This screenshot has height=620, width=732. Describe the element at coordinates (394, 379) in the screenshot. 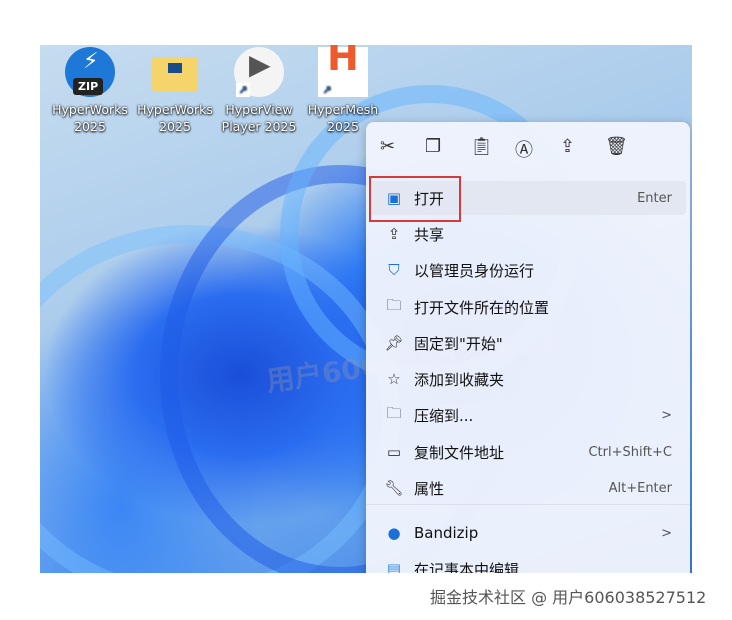

I see `star-icon: ☆` at that location.